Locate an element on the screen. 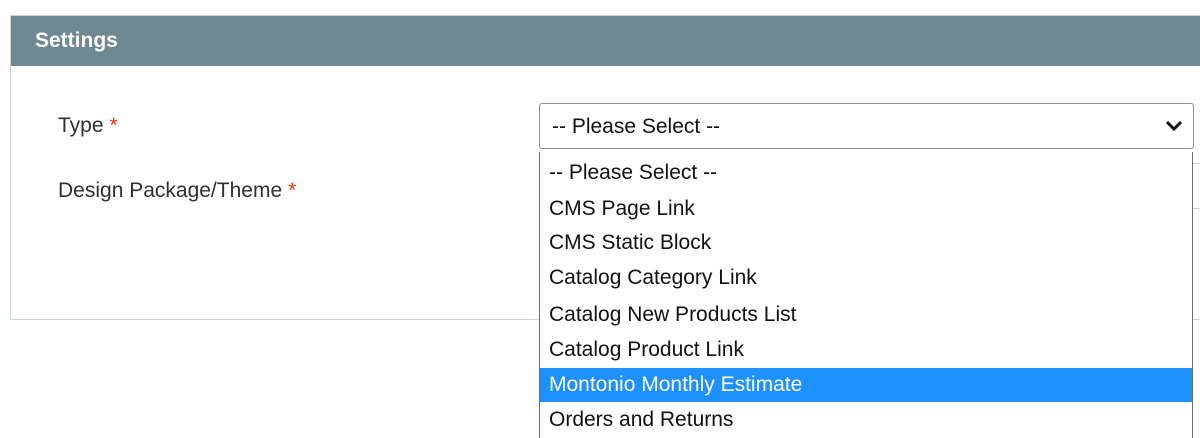 This screenshot has width=1200, height=438. option-cms-page-link: CMS Page Link is located at coordinates (866, 209).